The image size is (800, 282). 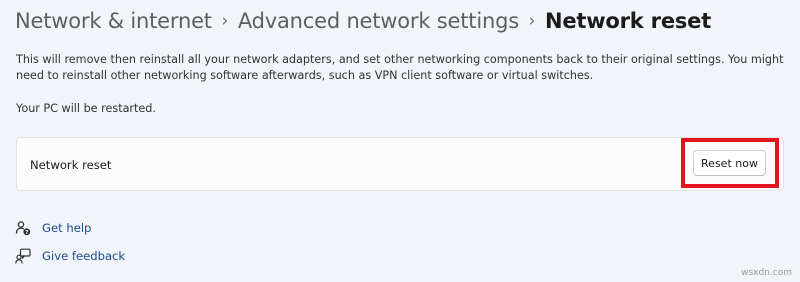 What do you see at coordinates (71, 165) in the screenshot?
I see `network-reset-label: Network reset` at bounding box center [71, 165].